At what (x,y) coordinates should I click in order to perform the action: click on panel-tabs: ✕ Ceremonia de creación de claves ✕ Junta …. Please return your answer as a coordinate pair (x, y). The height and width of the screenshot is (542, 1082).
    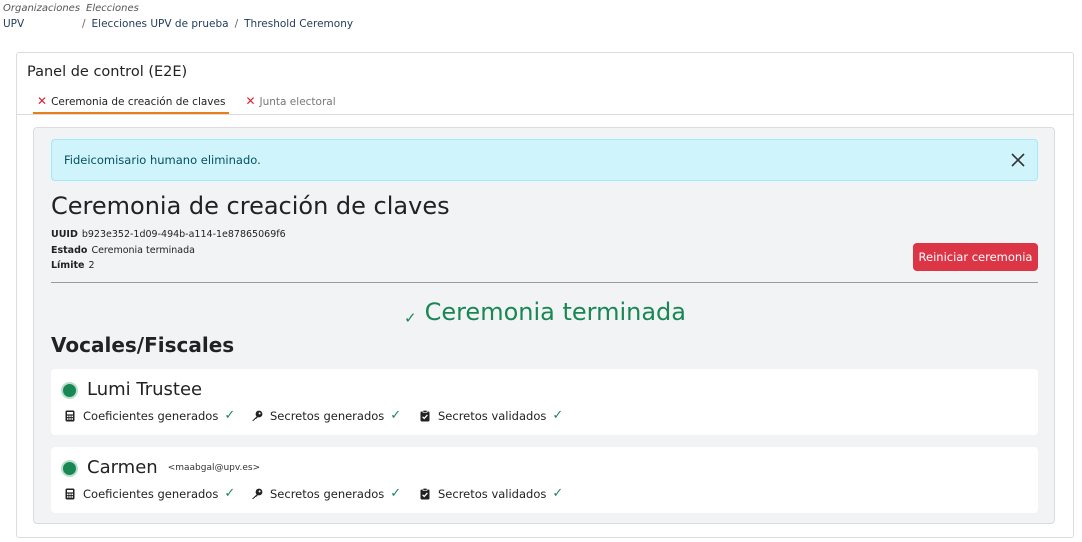
    Looking at the image, I should click on (192, 102).